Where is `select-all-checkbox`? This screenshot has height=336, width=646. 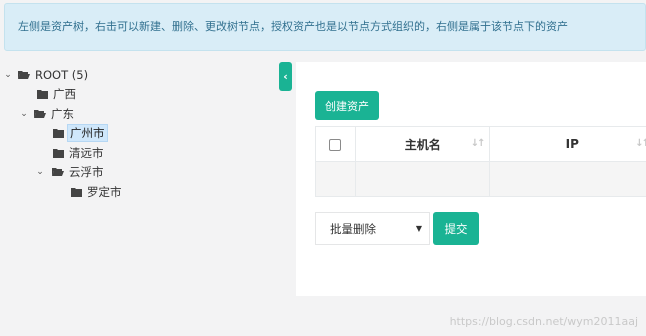 select-all-checkbox is located at coordinates (335, 144).